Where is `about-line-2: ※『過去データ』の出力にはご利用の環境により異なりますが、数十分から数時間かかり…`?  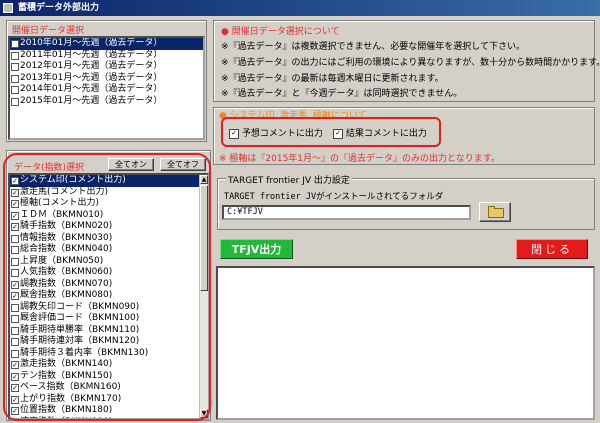 about-line-2: ※『過去データ』の出力にはご利用の環境により異なりますが、数十分から数時間かかり… is located at coordinates (410, 63).